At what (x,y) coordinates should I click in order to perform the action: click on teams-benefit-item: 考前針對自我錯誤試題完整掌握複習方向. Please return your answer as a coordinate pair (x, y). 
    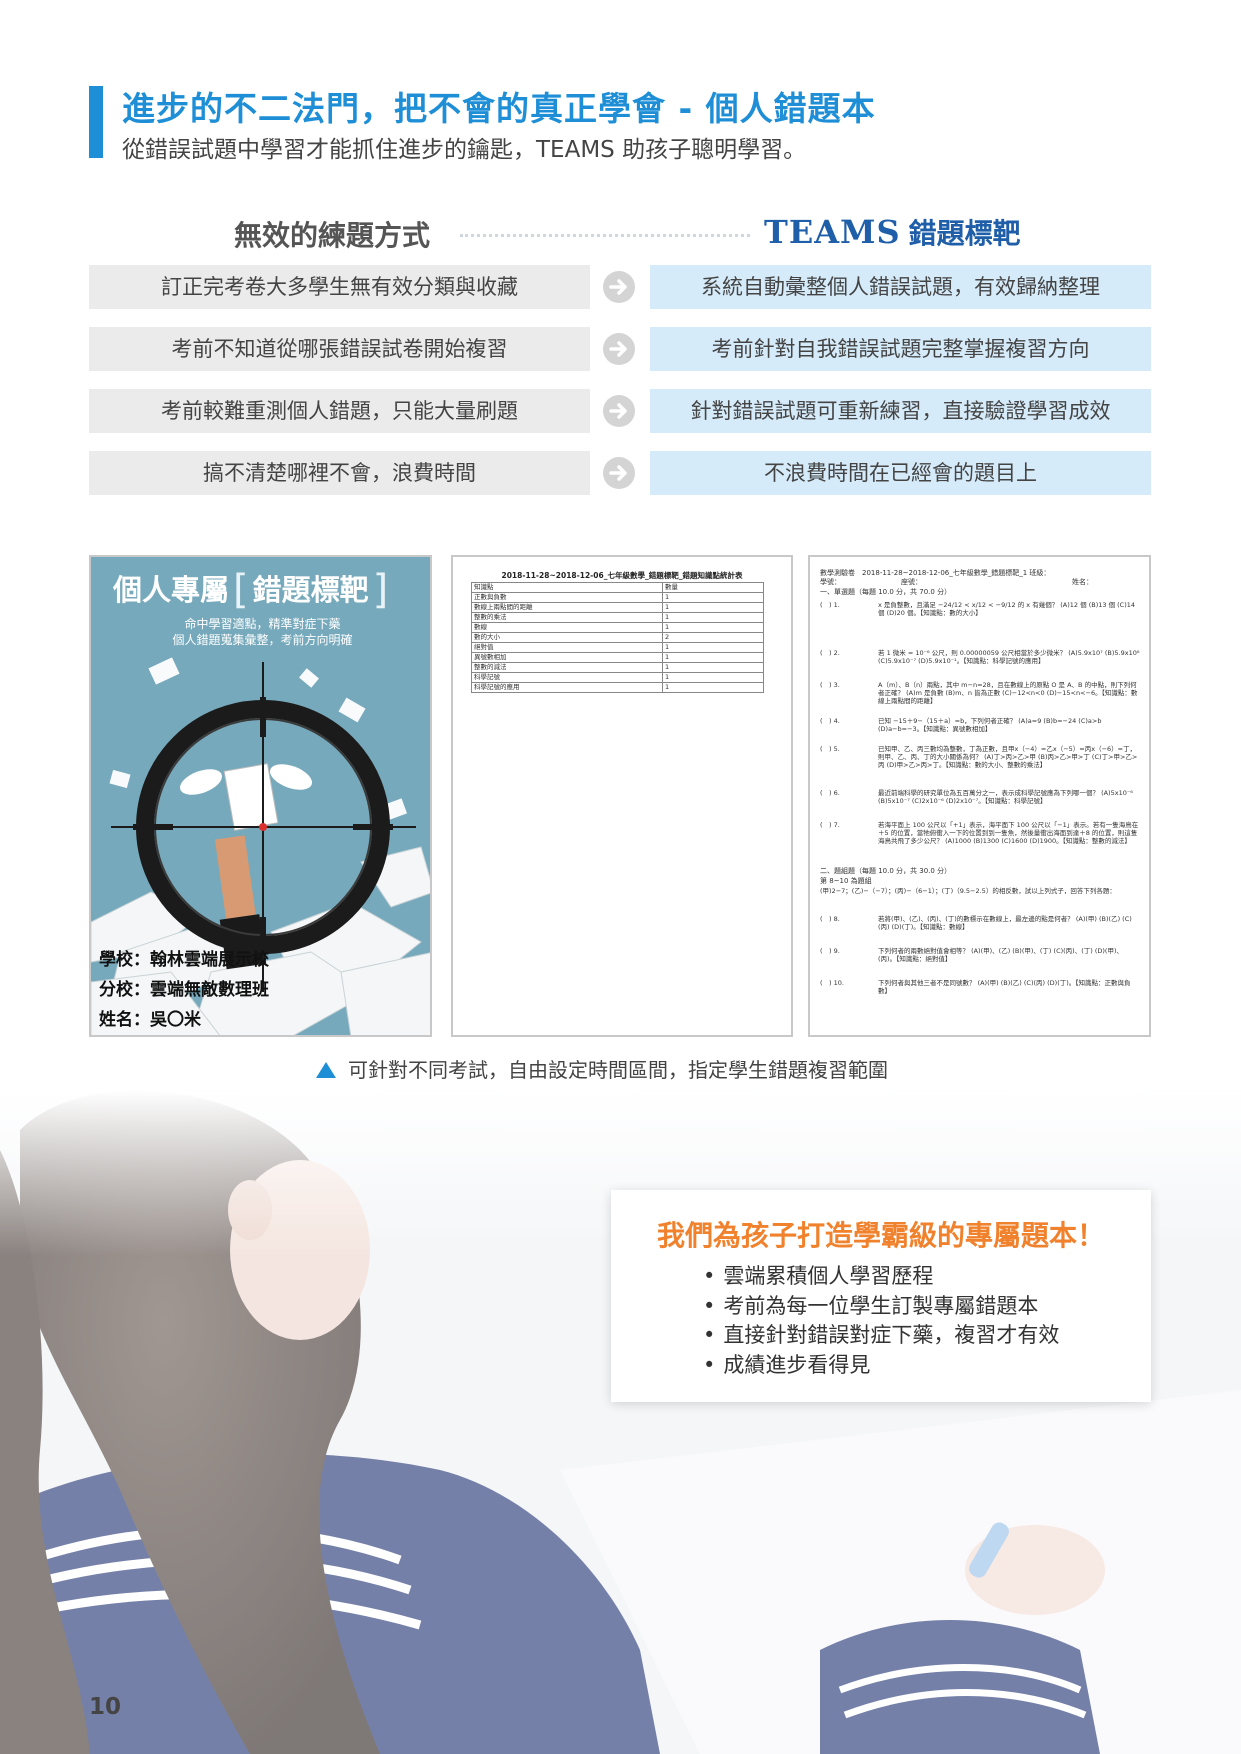
    Looking at the image, I should click on (900, 349).